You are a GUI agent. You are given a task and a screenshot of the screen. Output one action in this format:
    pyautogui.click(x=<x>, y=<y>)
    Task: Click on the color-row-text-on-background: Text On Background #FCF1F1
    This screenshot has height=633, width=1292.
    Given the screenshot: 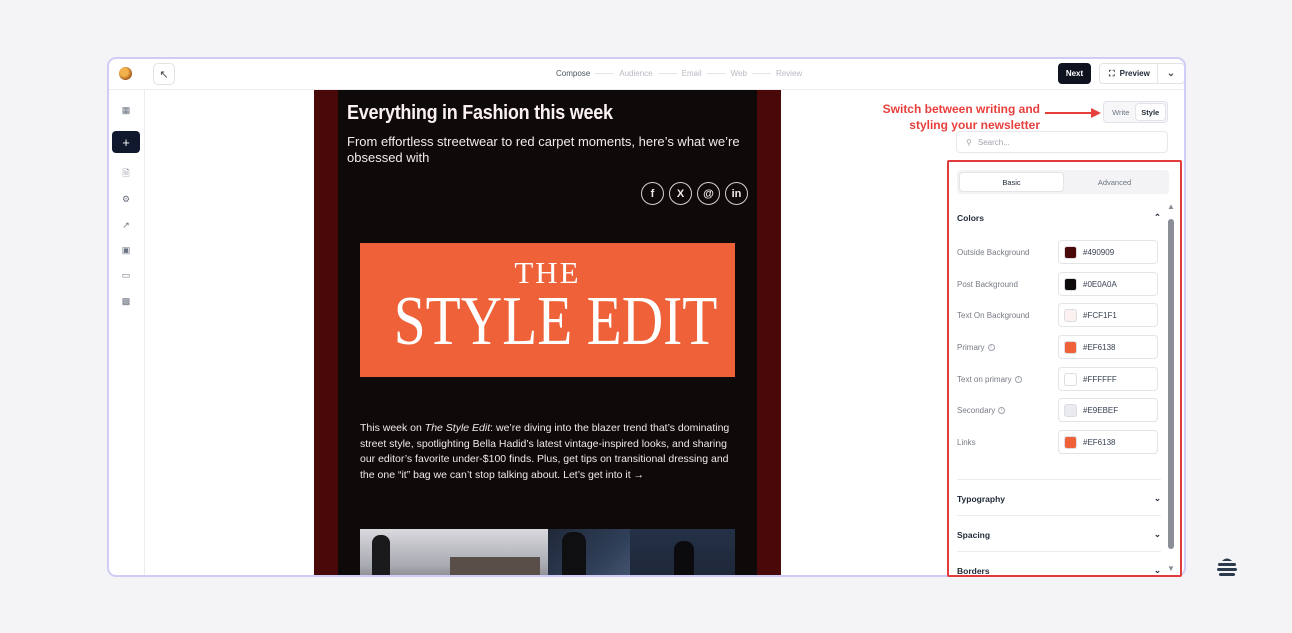 What is the action you would take?
    pyautogui.click(x=1059, y=315)
    